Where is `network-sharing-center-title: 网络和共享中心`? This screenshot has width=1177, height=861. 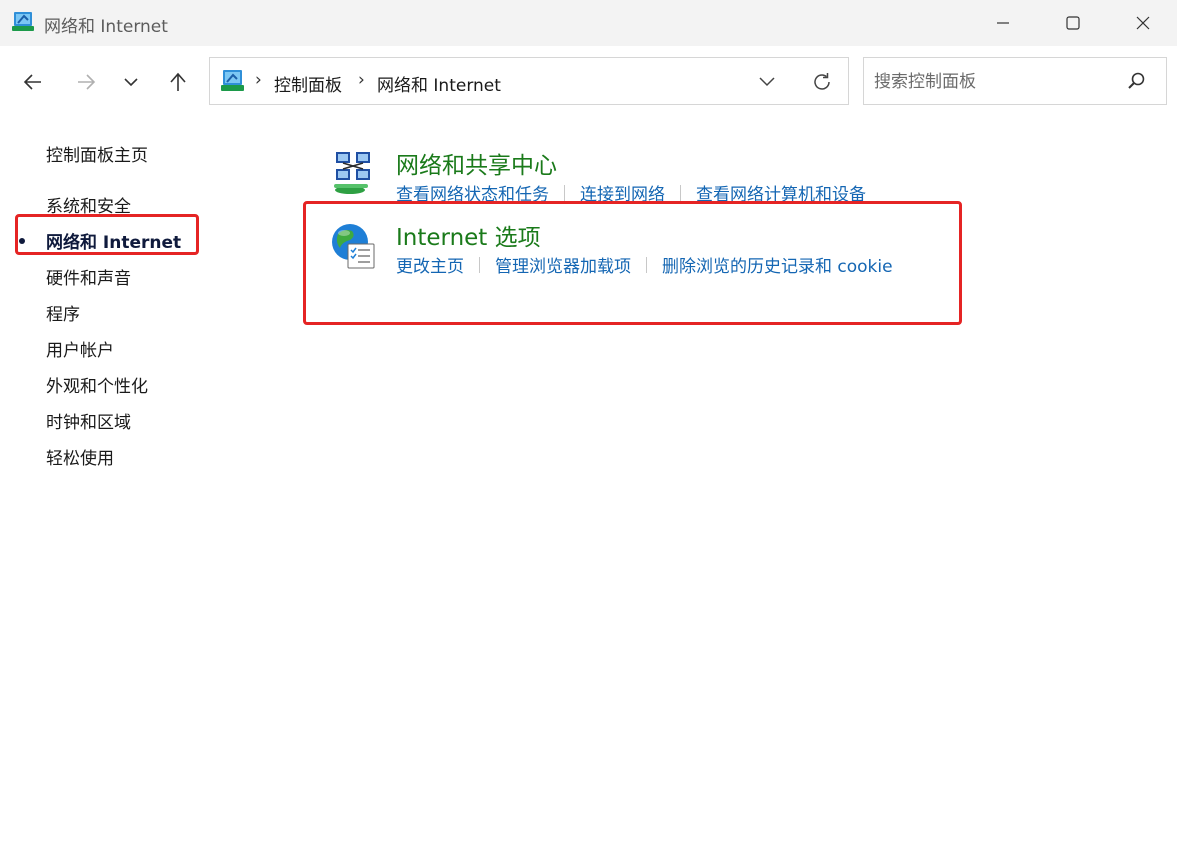
network-sharing-center-title: 网络和共享中心 is located at coordinates (476, 163).